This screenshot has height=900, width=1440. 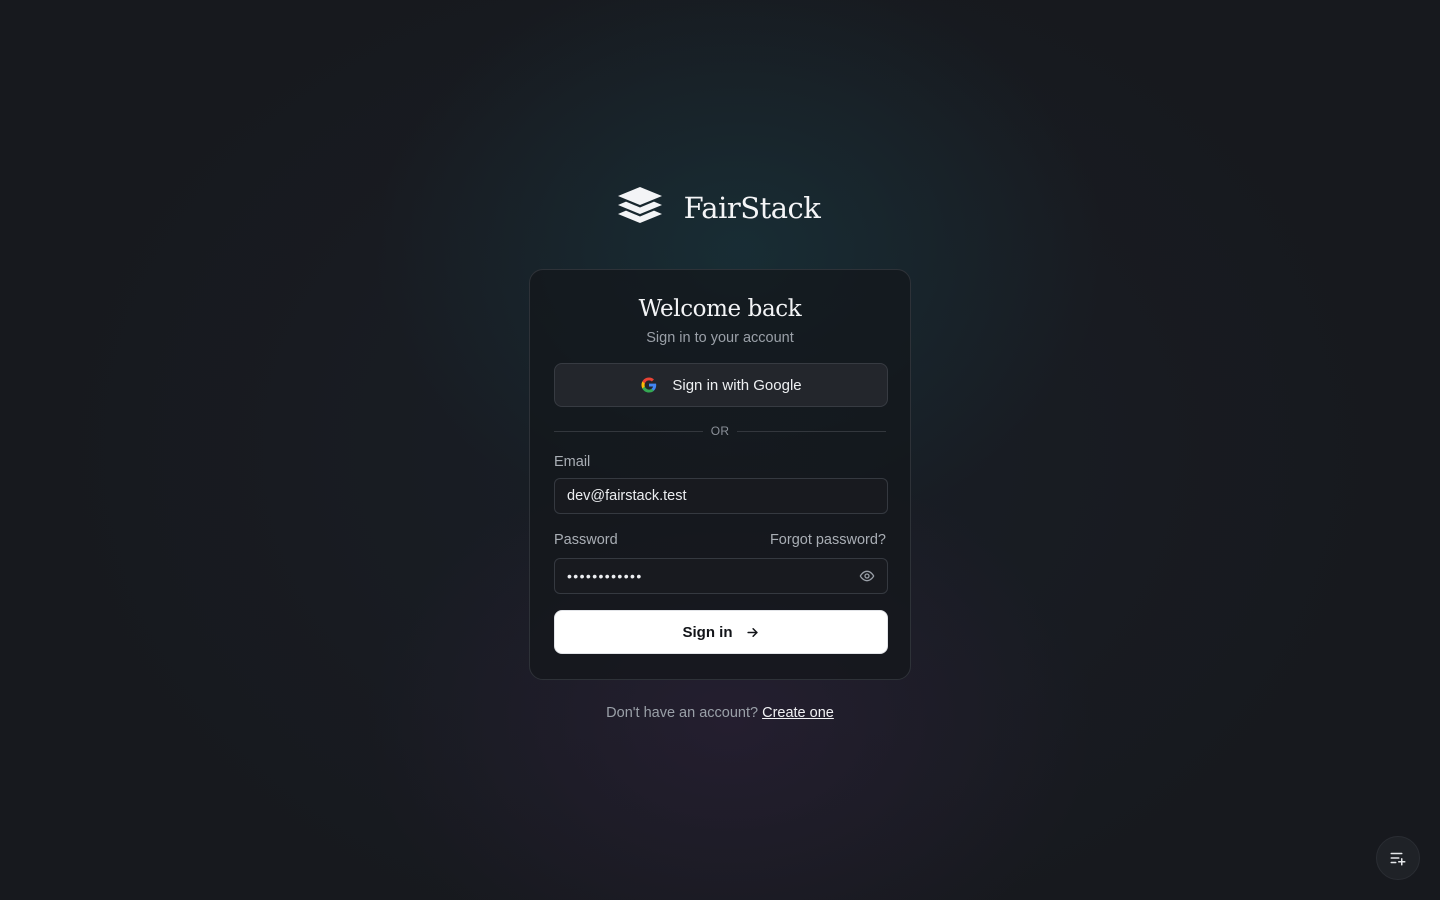 What do you see at coordinates (639, 205) in the screenshot?
I see `stacked-layers-icon` at bounding box center [639, 205].